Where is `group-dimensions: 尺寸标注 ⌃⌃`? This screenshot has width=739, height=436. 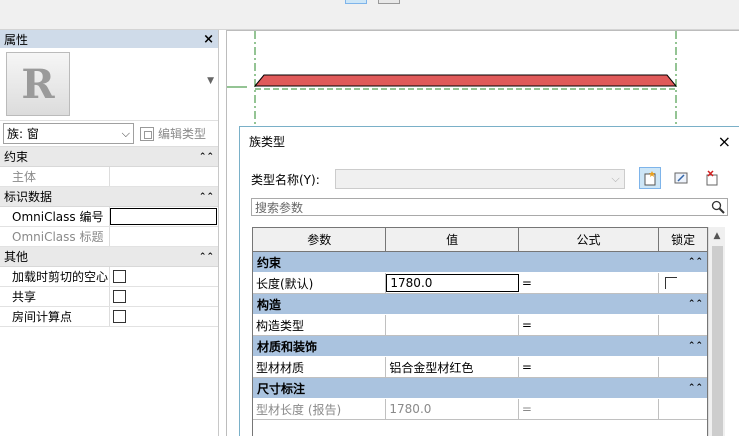
group-dimensions: 尺寸标注 ⌃⌃ is located at coordinates (480, 388).